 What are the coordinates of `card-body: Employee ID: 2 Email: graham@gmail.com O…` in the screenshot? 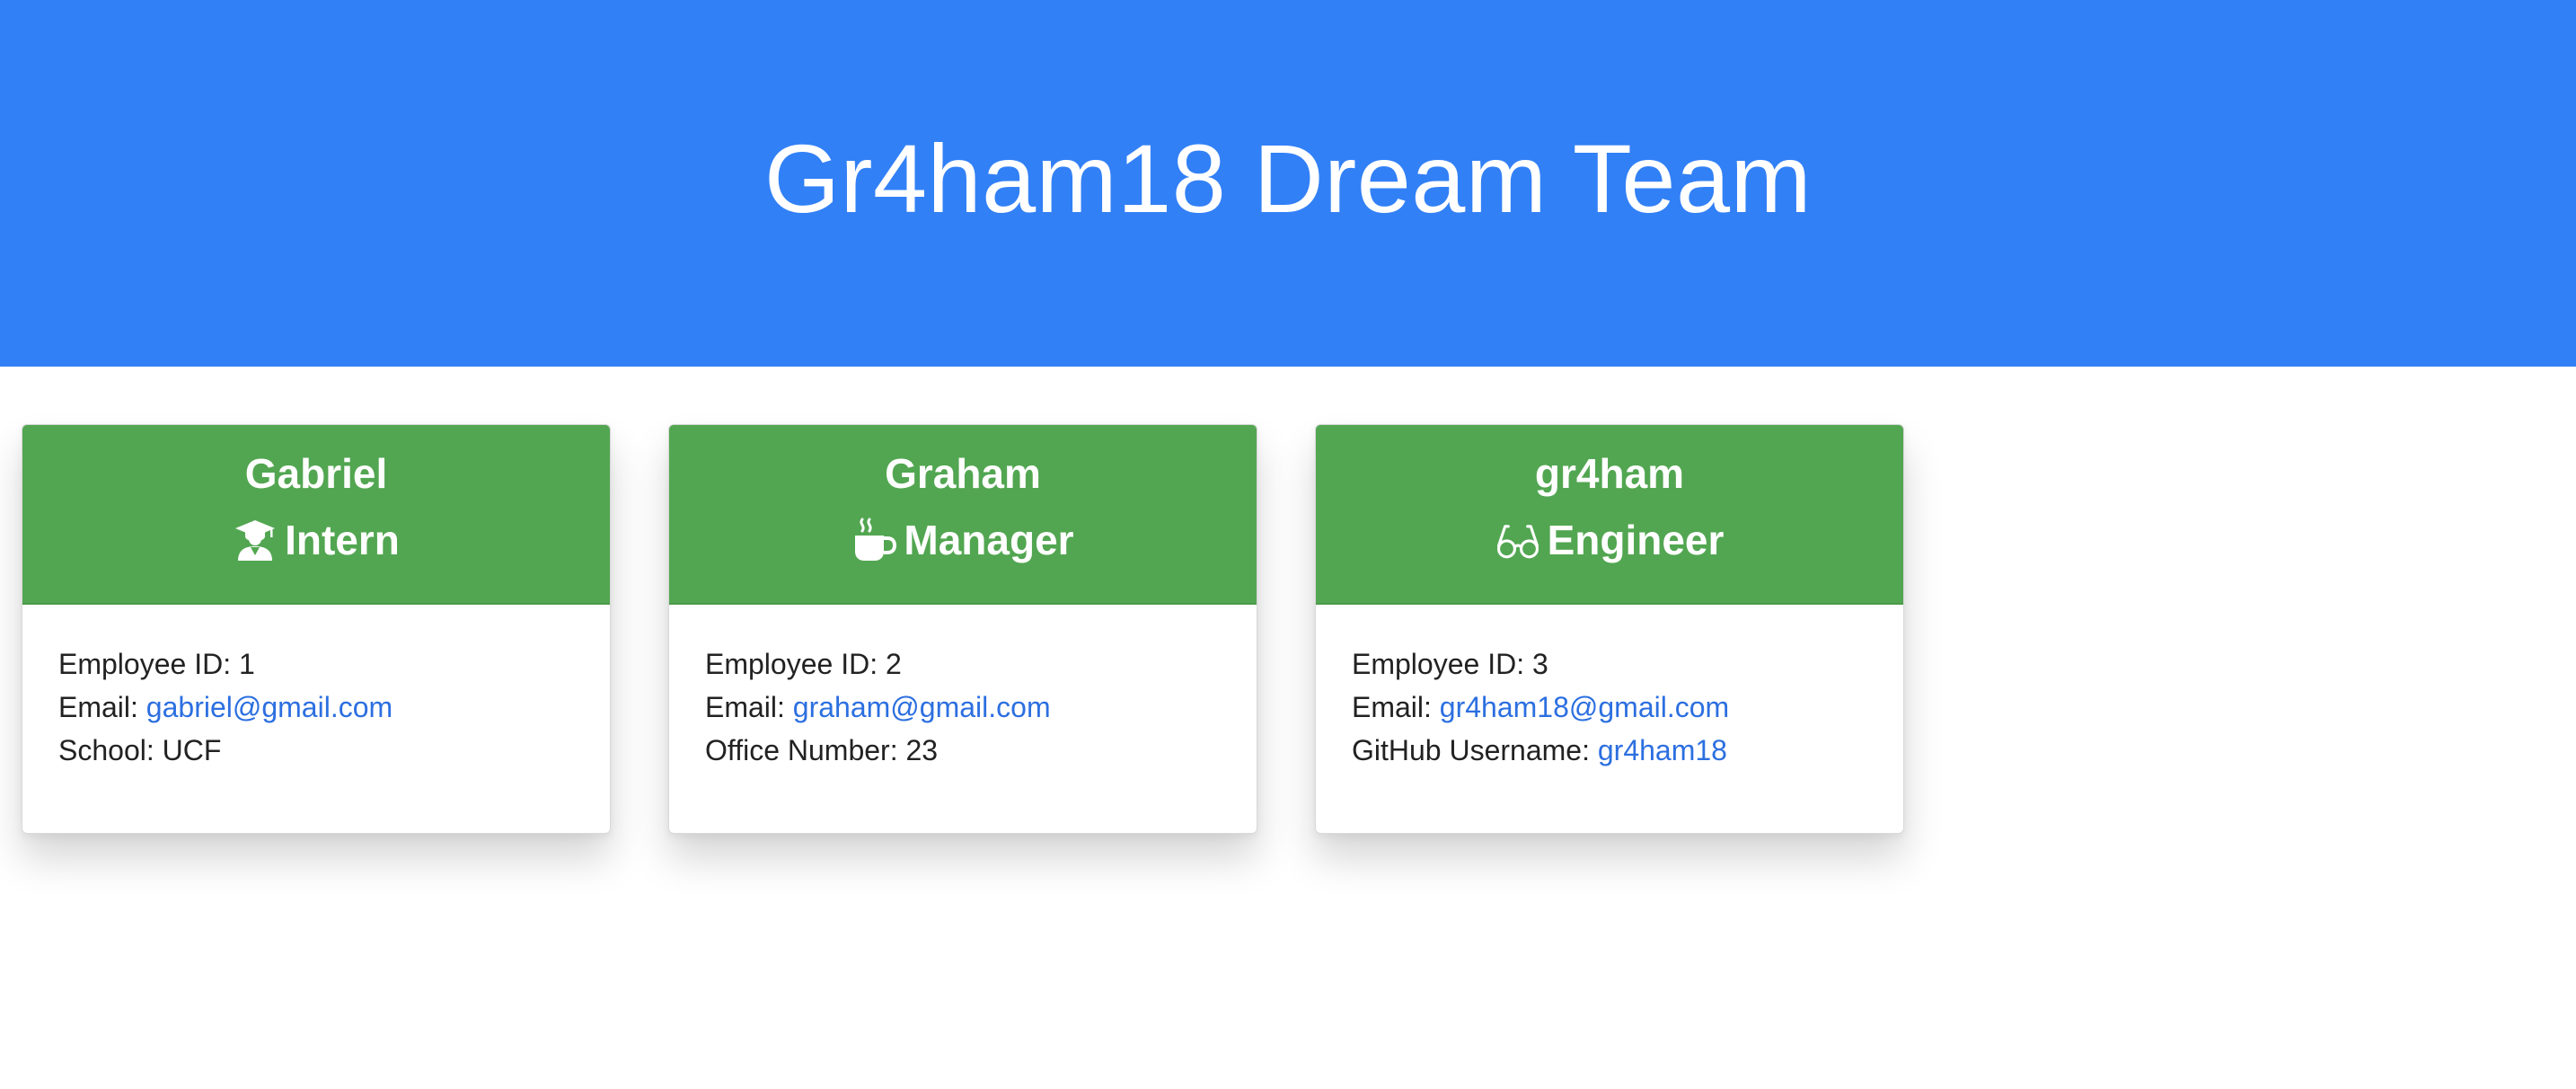 It's located at (963, 688).